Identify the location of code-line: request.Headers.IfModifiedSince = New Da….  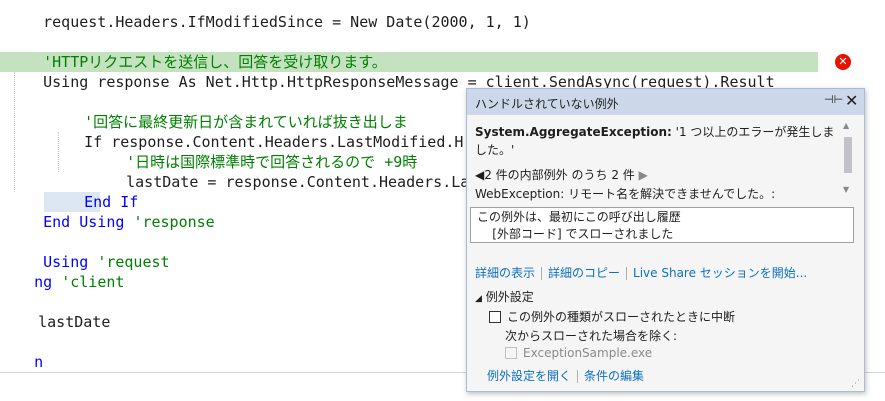
(269, 15).